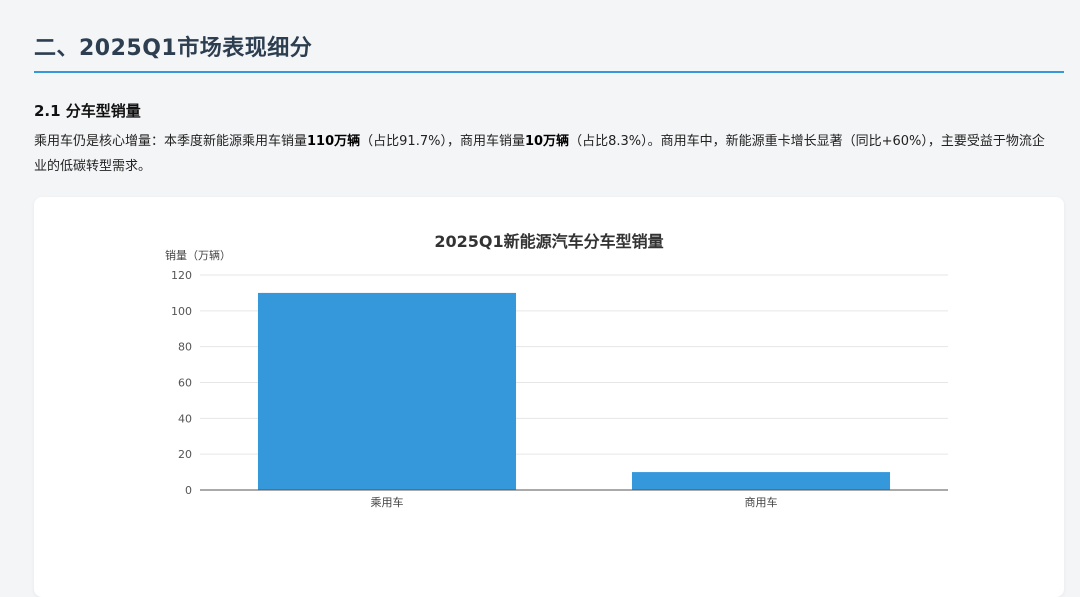 The width and height of the screenshot is (1080, 597). I want to click on x-axis-ticks: 乘用车 商用车, so click(574, 502).